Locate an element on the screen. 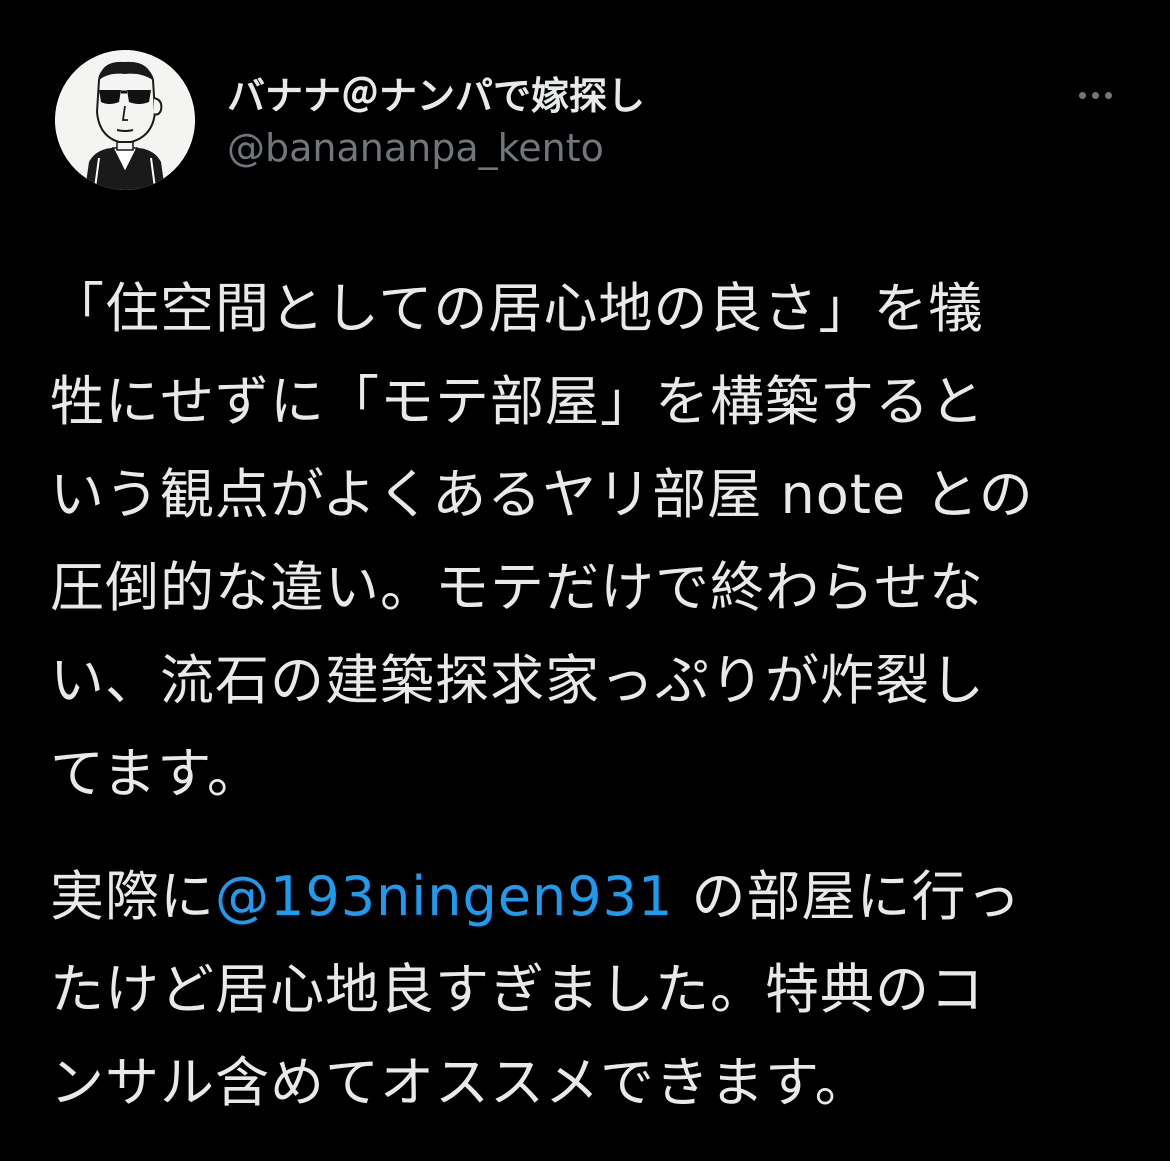 Image resolution: width=1170 pixels, height=1161 pixels. text-line: い、流石の建築探求家っぷりが炸裂し is located at coordinates (517, 680).